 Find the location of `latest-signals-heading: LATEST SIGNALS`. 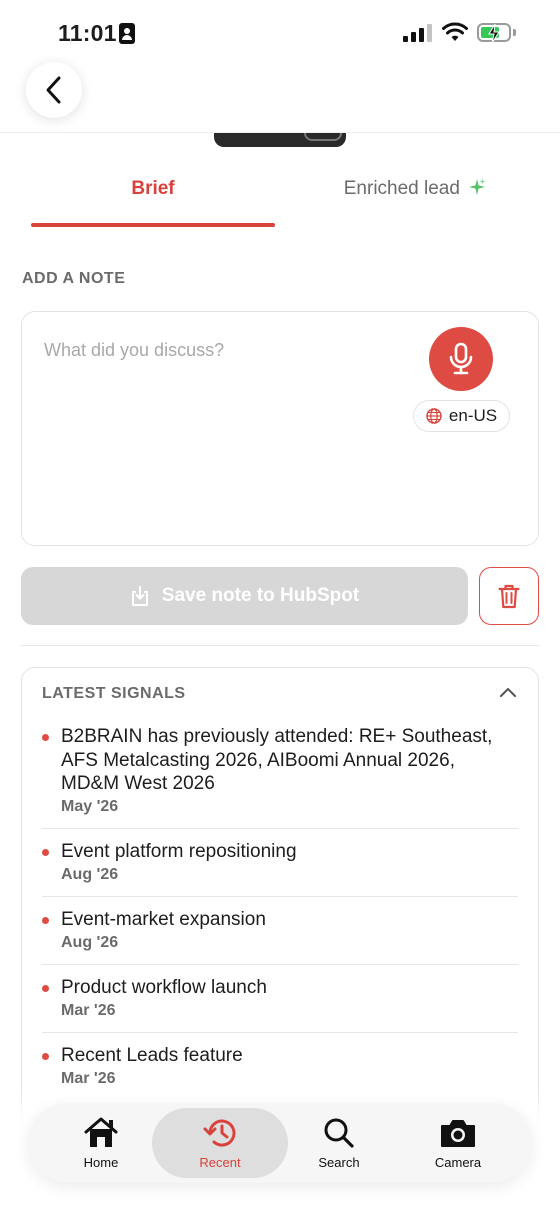

latest-signals-heading: LATEST SIGNALS is located at coordinates (114, 693).